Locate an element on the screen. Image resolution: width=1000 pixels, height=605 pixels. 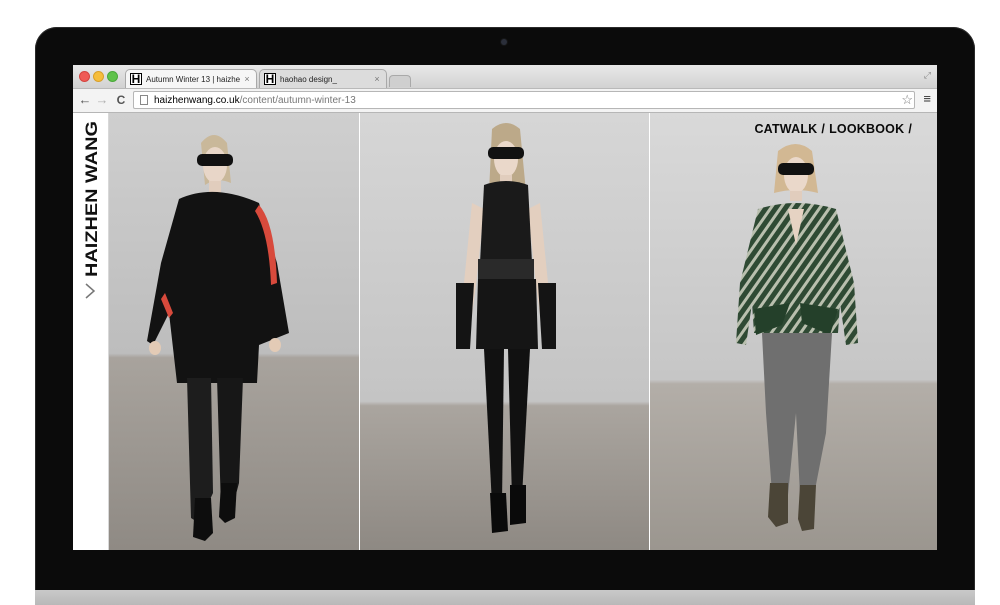
zoom-window-button is located at coordinates (112, 76).